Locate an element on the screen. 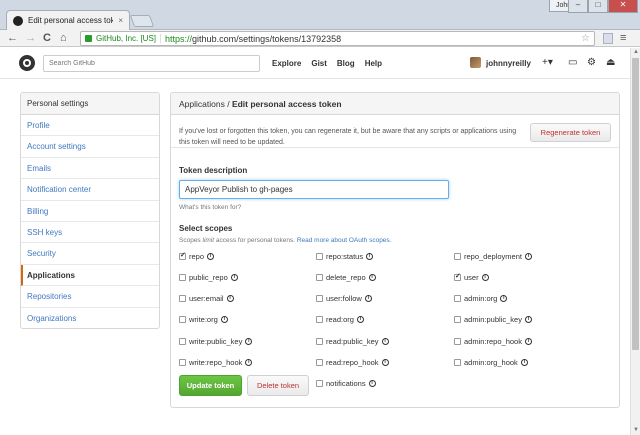 This screenshot has width=640, height=435. scope-label: user:email is located at coordinates (206, 298).